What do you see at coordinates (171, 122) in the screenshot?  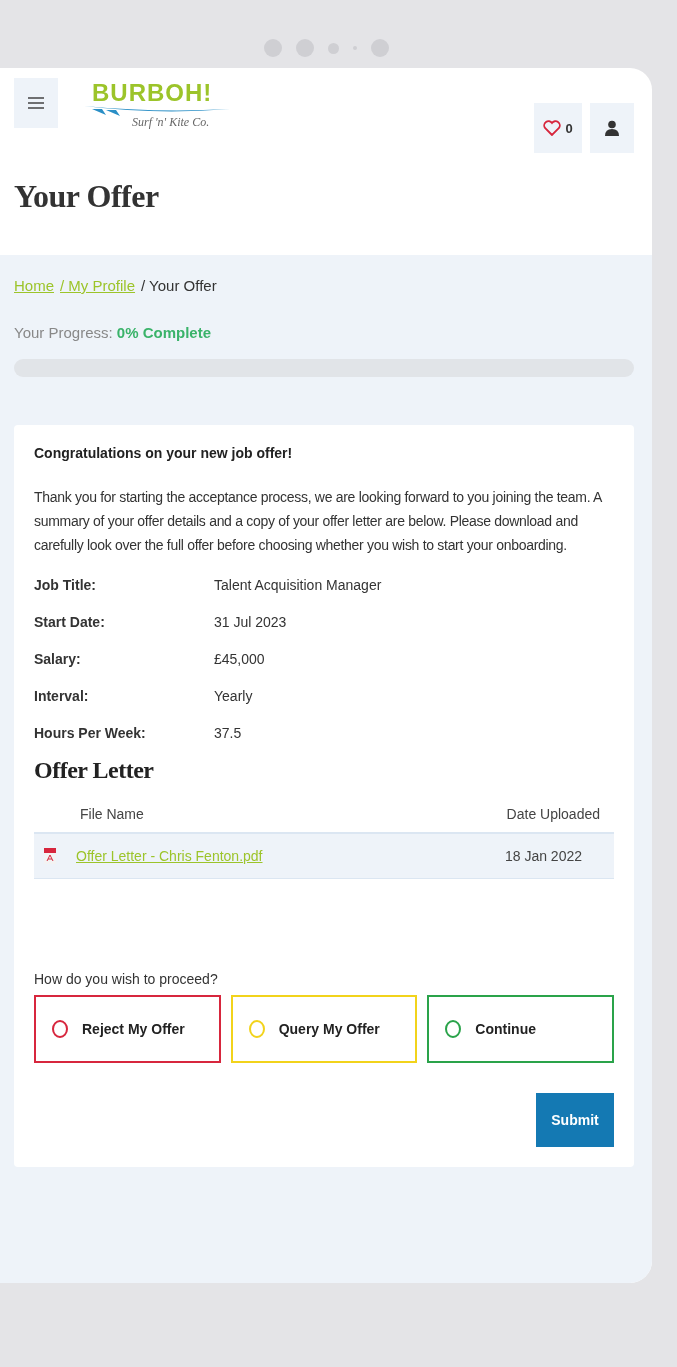 I see `logo-tagline: Surf 'n' Kite Co.` at bounding box center [171, 122].